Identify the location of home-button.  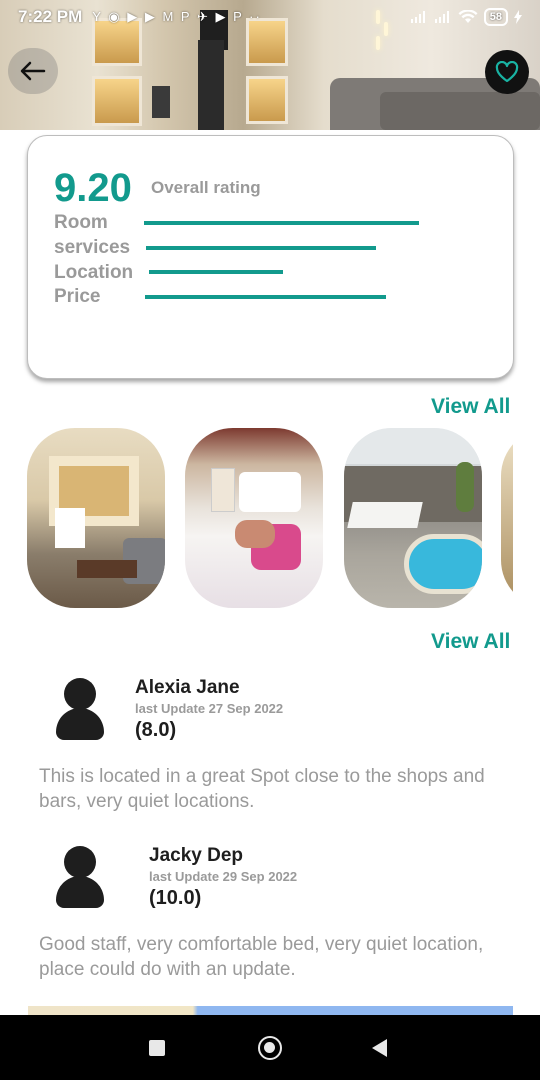
(270, 1048).